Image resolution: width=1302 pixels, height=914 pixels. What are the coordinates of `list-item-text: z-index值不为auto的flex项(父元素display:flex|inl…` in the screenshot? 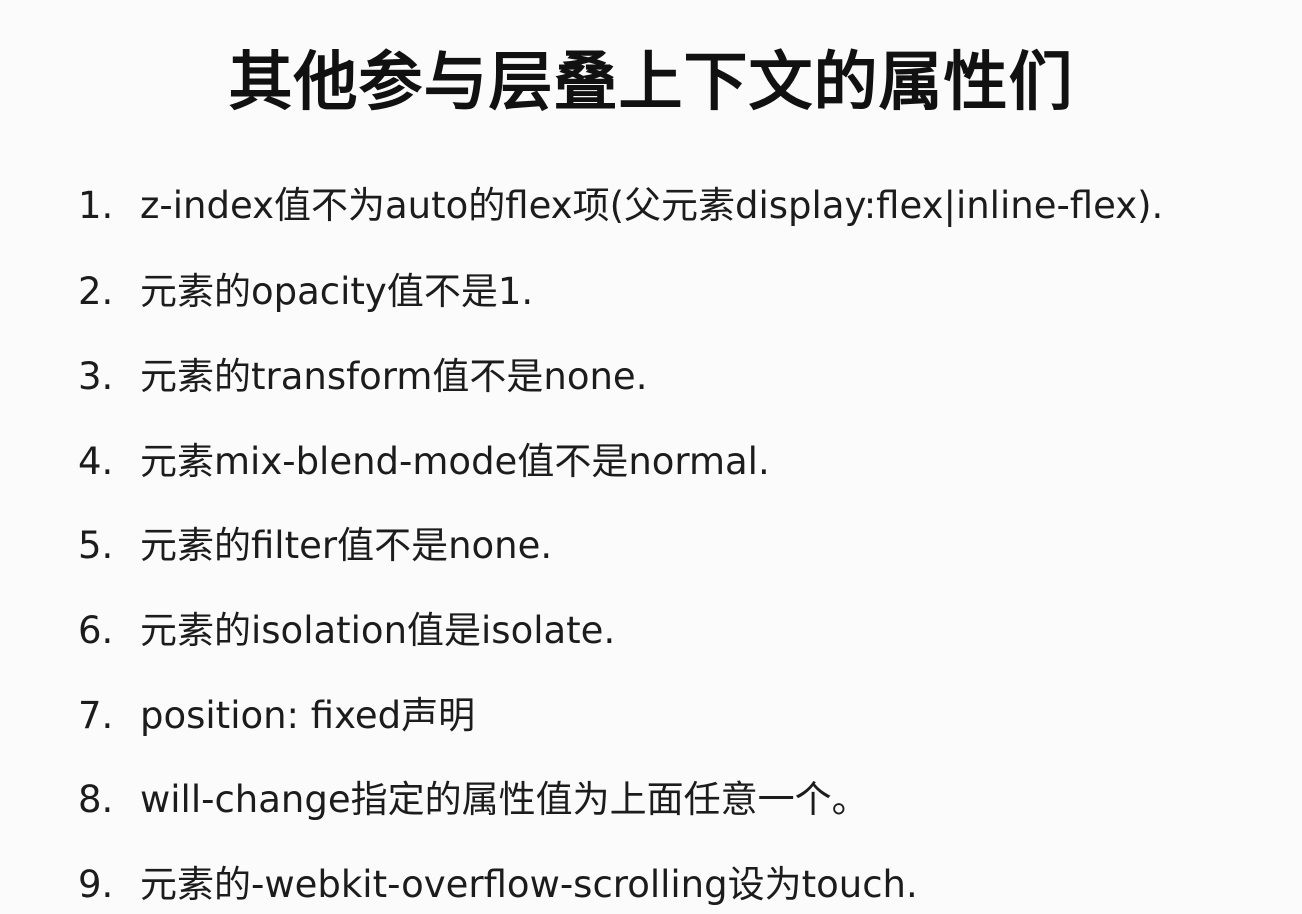 It's located at (652, 205).